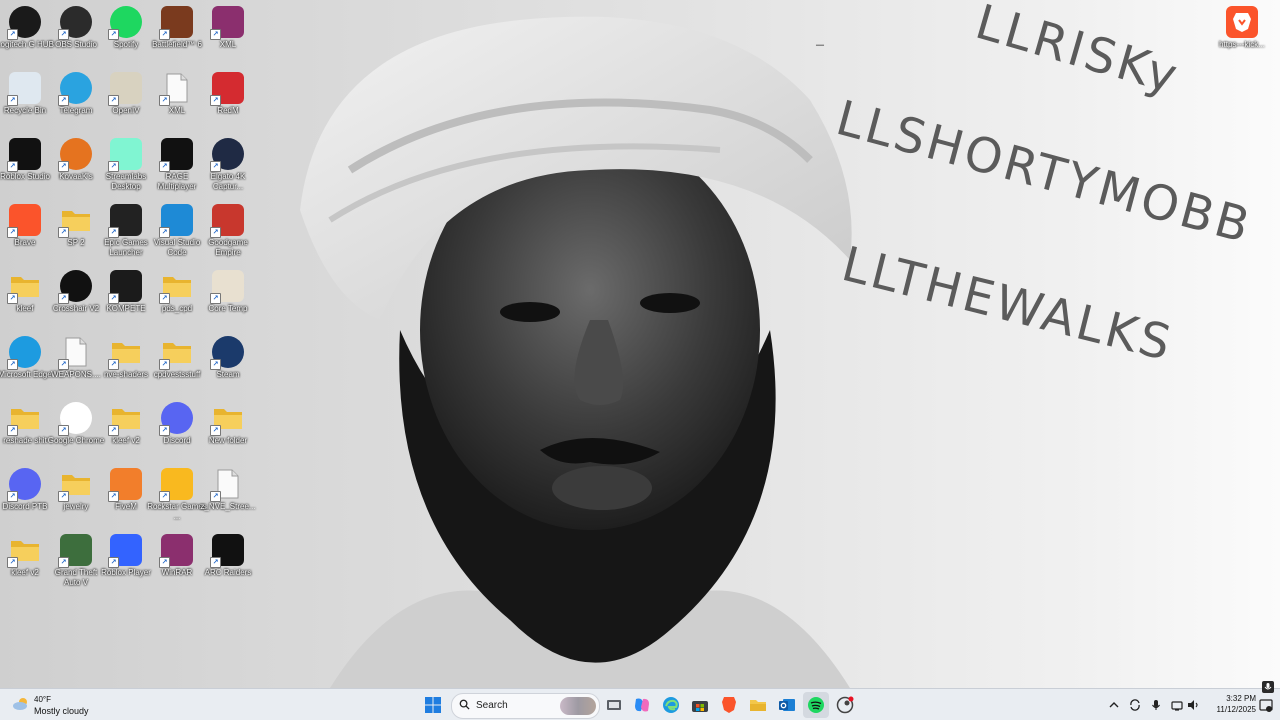 Image resolution: width=1280 pixels, height=720 pixels. What do you see at coordinates (758, 705) in the screenshot?
I see `taskbar-file-explorer` at bounding box center [758, 705].